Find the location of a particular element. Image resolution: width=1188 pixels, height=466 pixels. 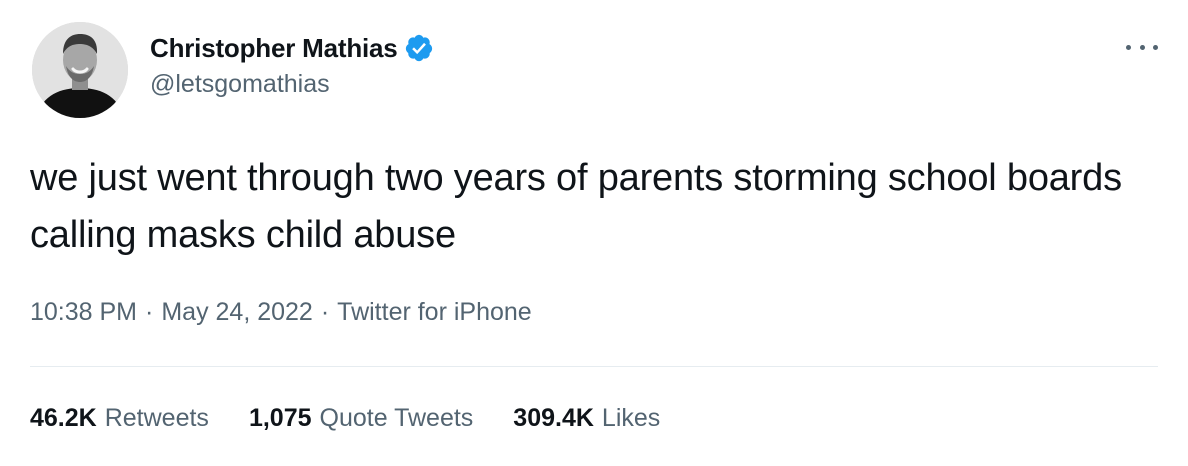

retweets-stat: 46.2K Retweets is located at coordinates (119, 418).